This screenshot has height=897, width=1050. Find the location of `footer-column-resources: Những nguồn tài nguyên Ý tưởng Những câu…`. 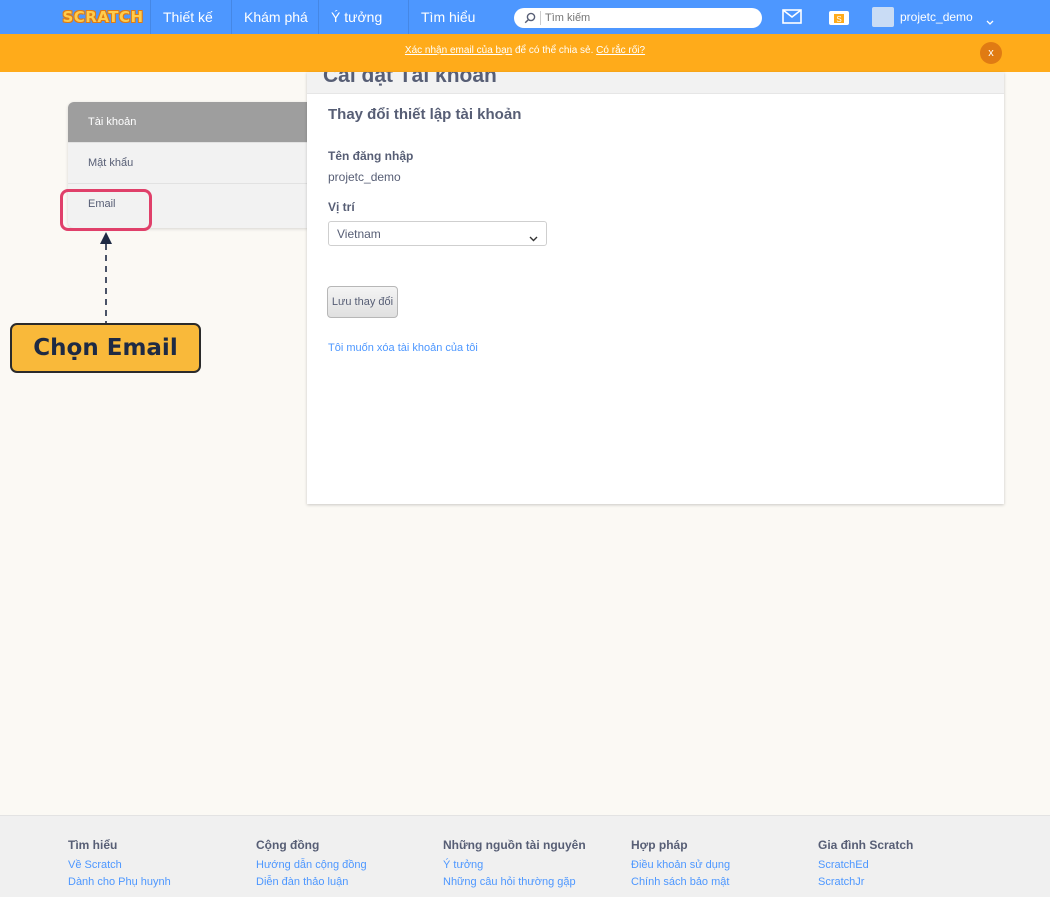

footer-column-resources: Những nguồn tài nguyên Ý tưởng Những câu… is located at coordinates (514, 864).